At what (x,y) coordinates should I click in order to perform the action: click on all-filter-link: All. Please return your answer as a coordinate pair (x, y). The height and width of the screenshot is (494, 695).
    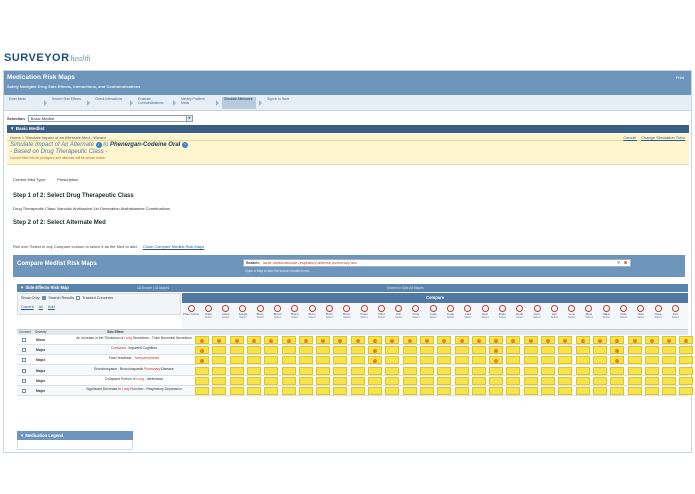
    Looking at the image, I should click on (41, 307).